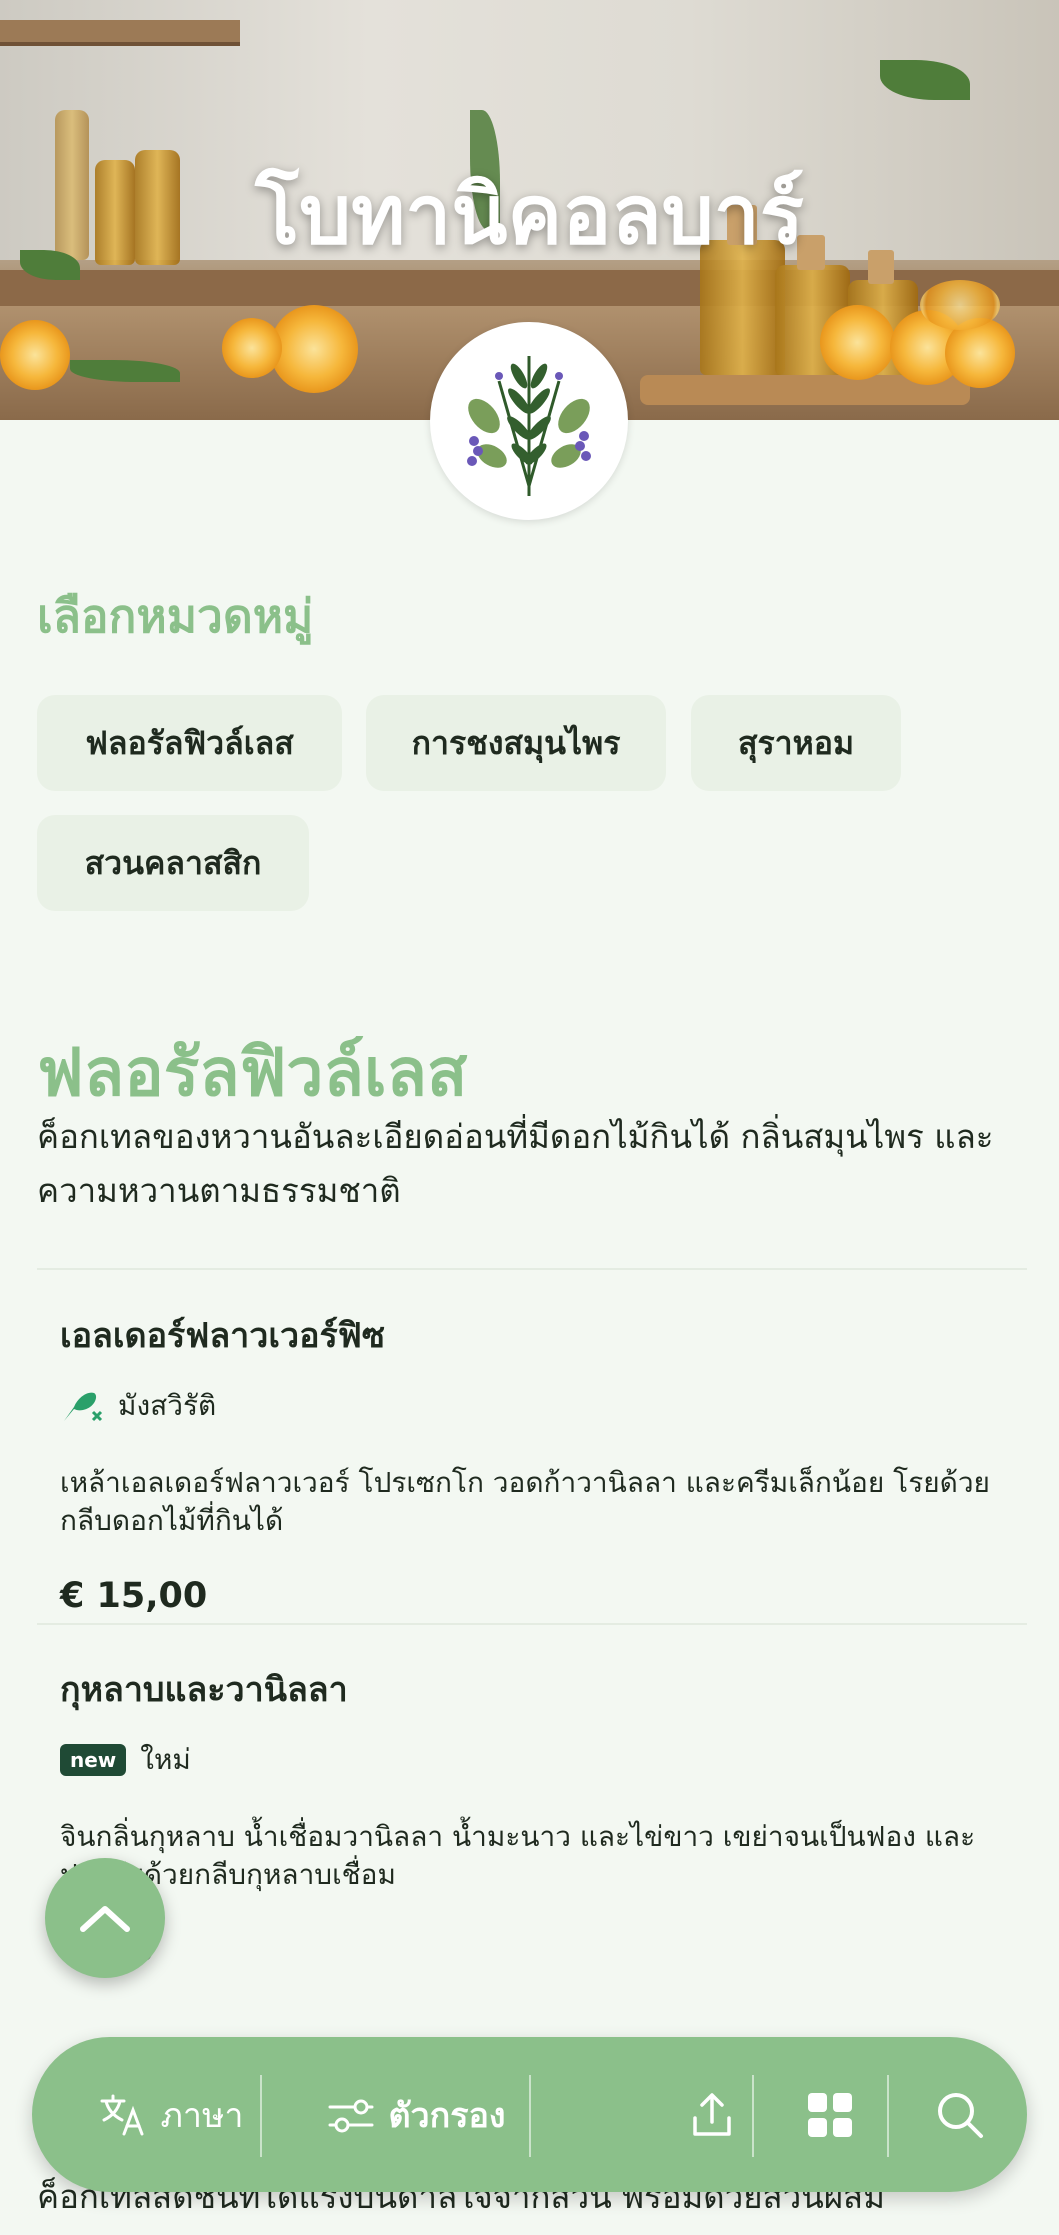  I want to click on brand-logo, so click(529, 421).